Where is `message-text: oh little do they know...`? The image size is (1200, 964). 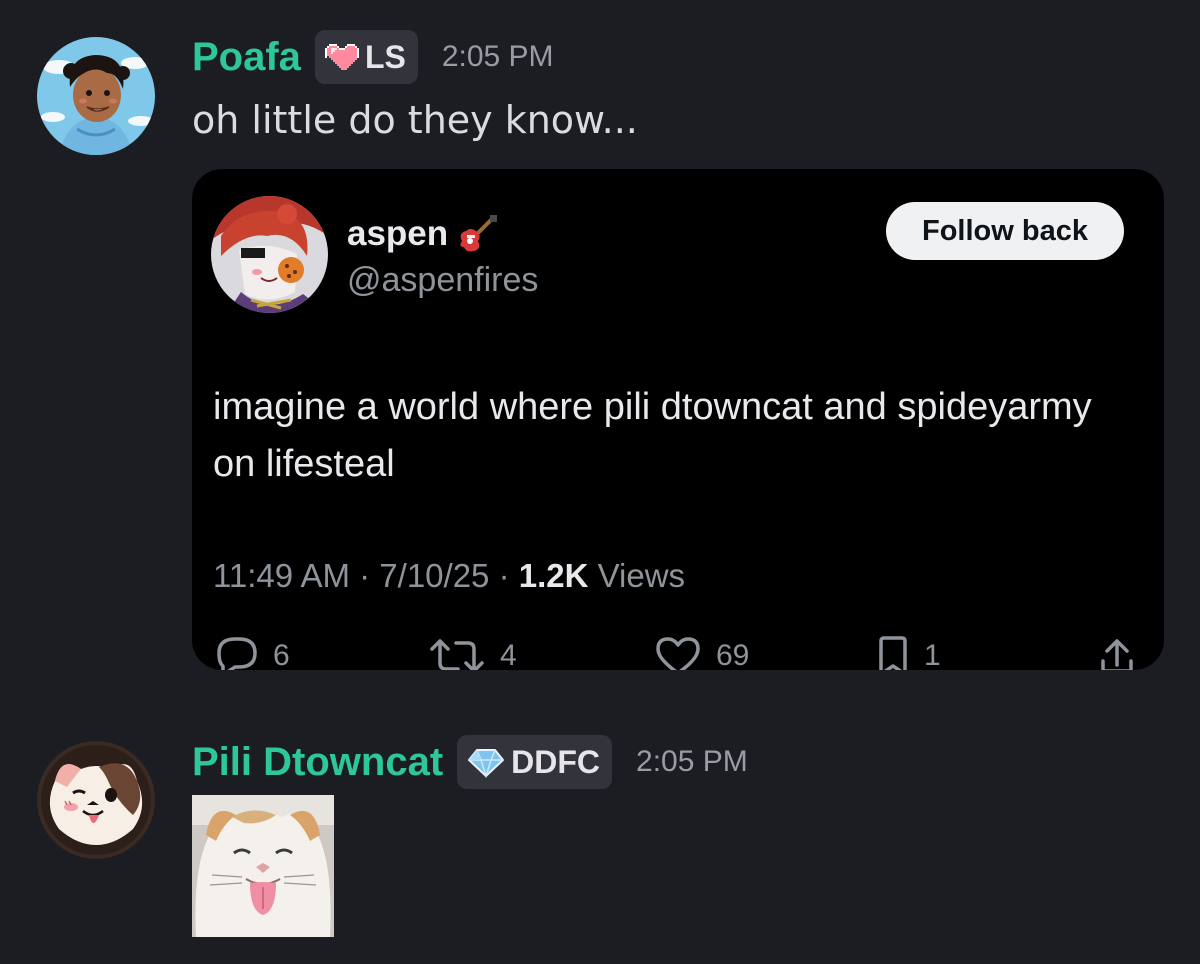
message-text: oh little do they know... is located at coordinates (415, 120).